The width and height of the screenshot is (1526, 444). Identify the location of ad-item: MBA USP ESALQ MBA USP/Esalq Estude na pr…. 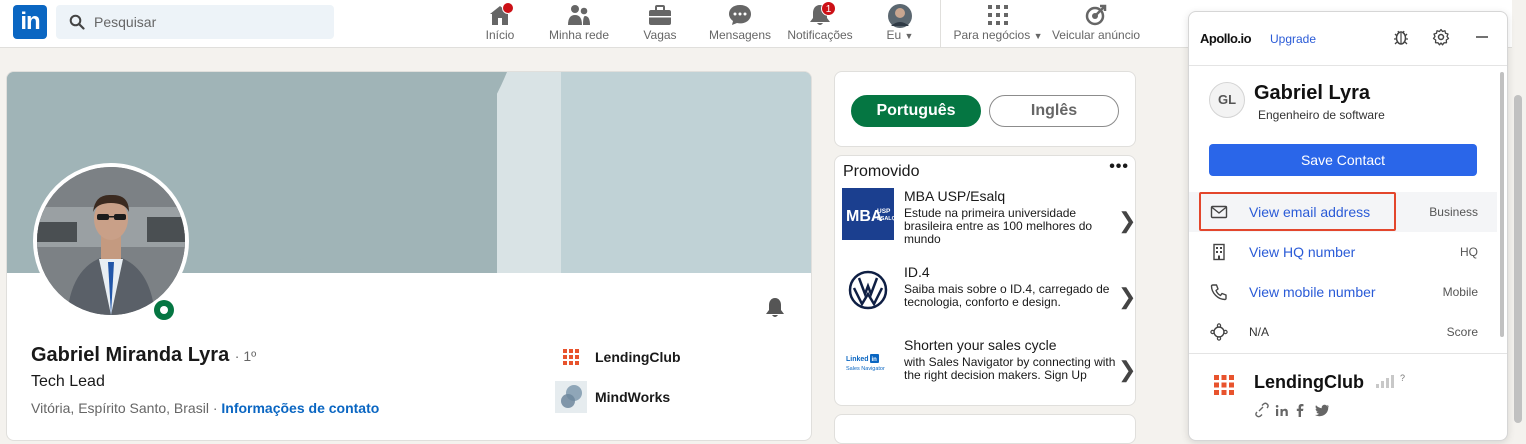
(988, 217).